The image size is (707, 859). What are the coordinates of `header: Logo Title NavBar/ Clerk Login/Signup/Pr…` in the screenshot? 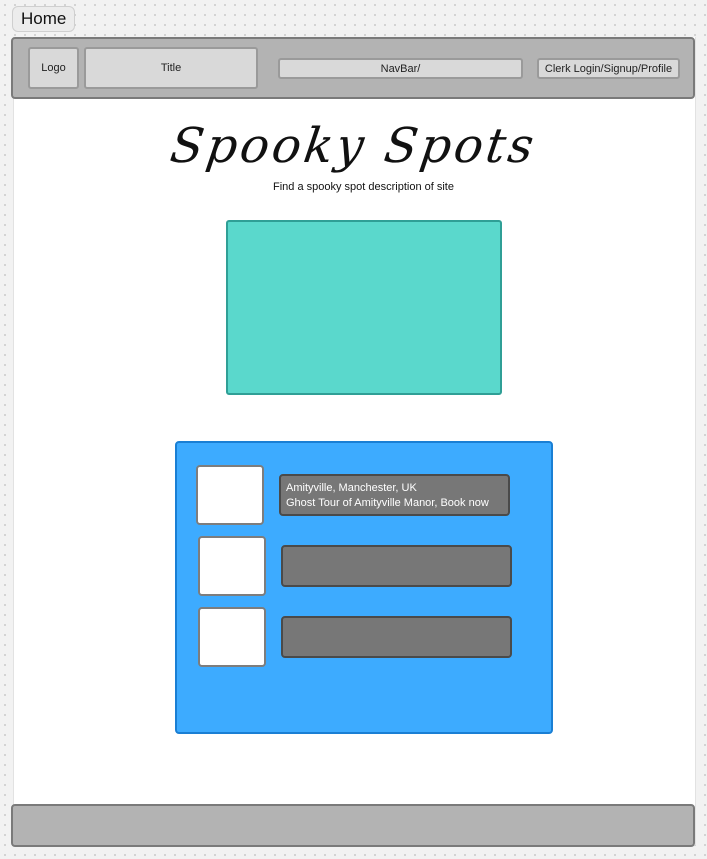 It's located at (353, 68).